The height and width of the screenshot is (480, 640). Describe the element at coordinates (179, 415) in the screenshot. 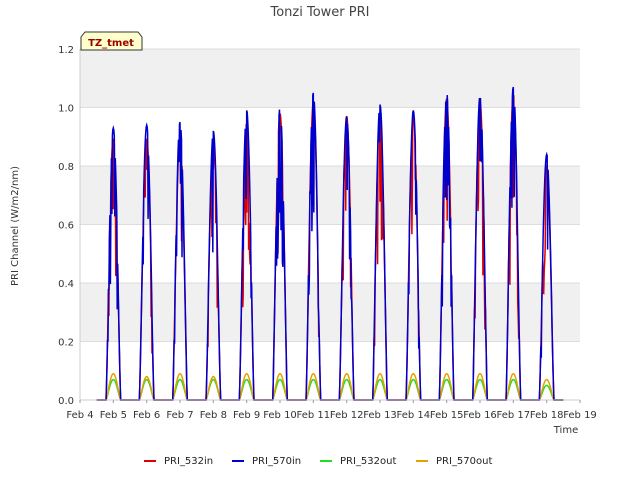

I see `x-tick-label: Feb 7` at that location.